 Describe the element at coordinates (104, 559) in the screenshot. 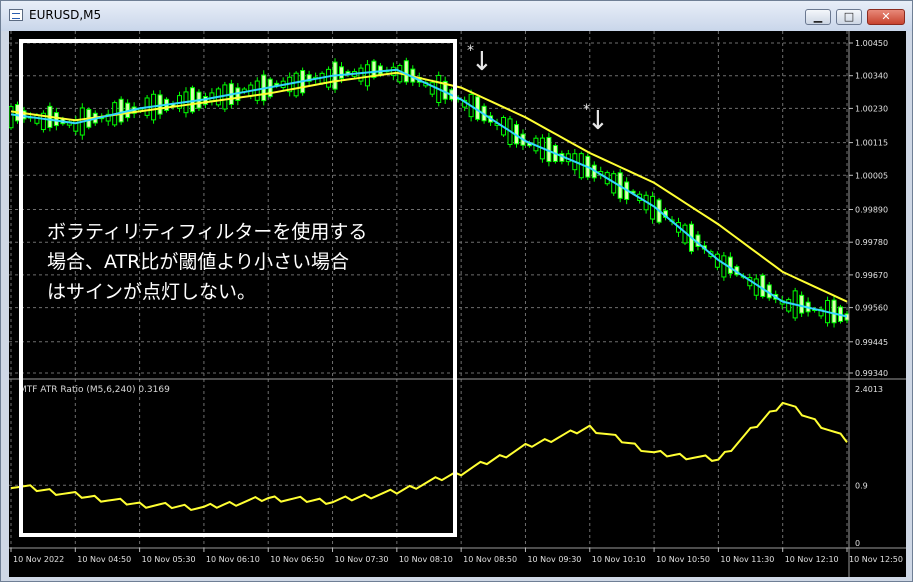

I see `time-tick-label: 10 Nov 04:50` at that location.